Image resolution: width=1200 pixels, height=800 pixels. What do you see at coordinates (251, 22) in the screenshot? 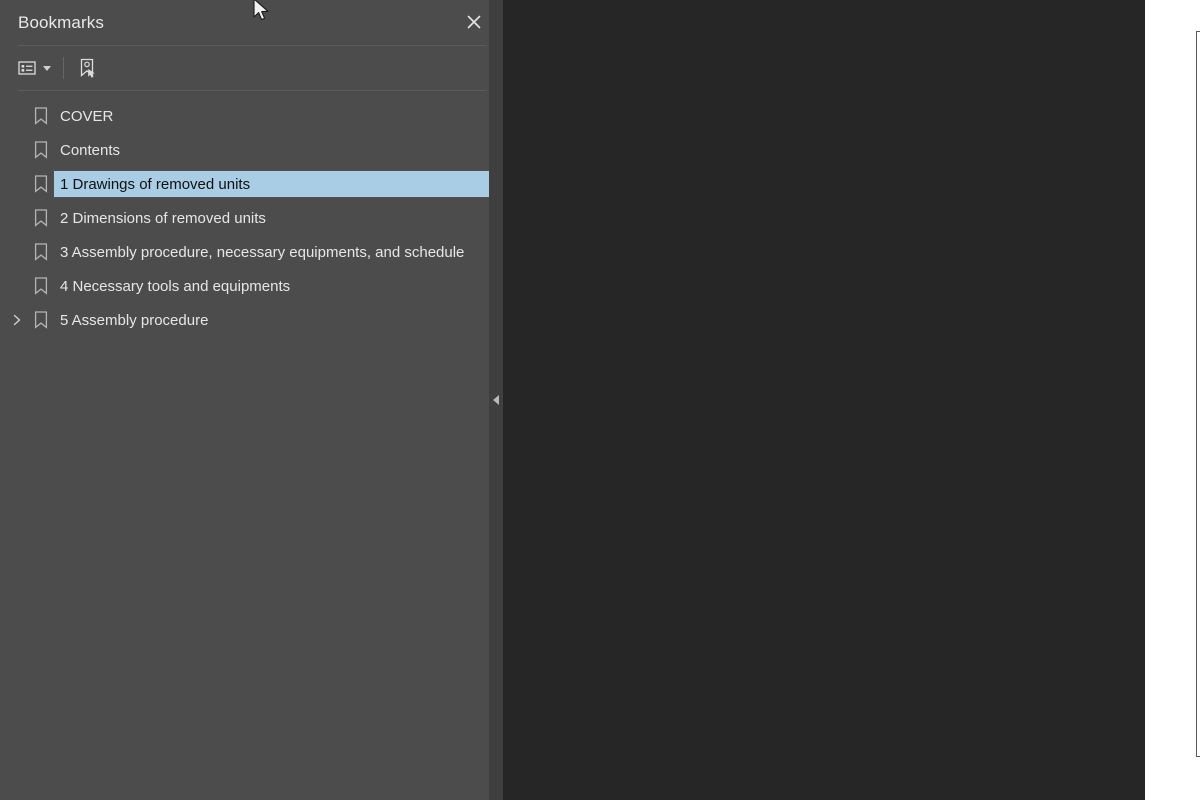
I see `sidebar-header: Bookmarks` at bounding box center [251, 22].